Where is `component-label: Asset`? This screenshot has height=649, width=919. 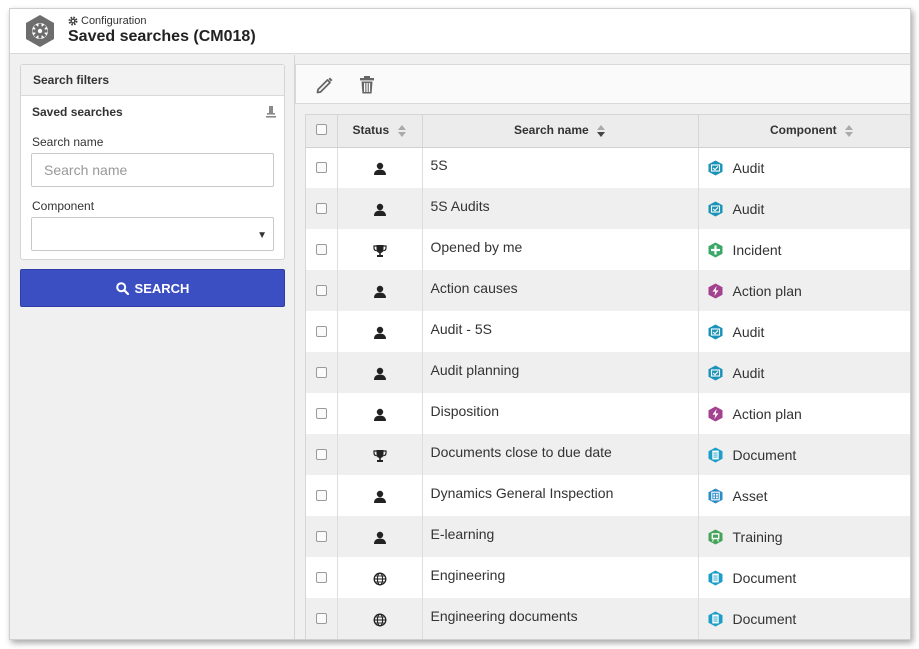 component-label: Asset is located at coordinates (750, 495).